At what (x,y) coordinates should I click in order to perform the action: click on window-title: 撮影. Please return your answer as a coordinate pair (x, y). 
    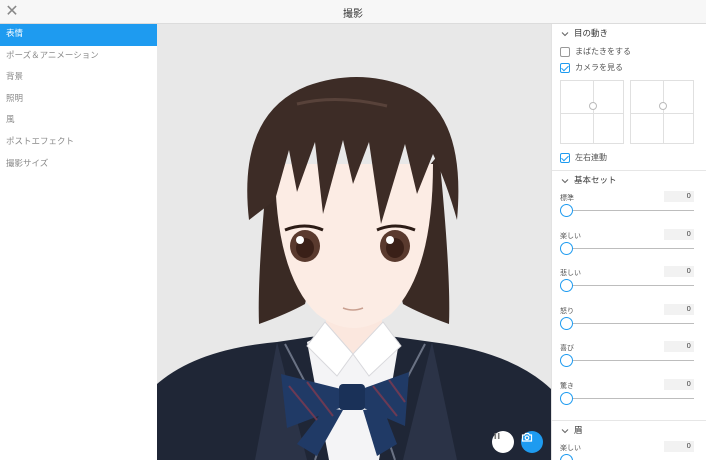
    Looking at the image, I should click on (353, 14).